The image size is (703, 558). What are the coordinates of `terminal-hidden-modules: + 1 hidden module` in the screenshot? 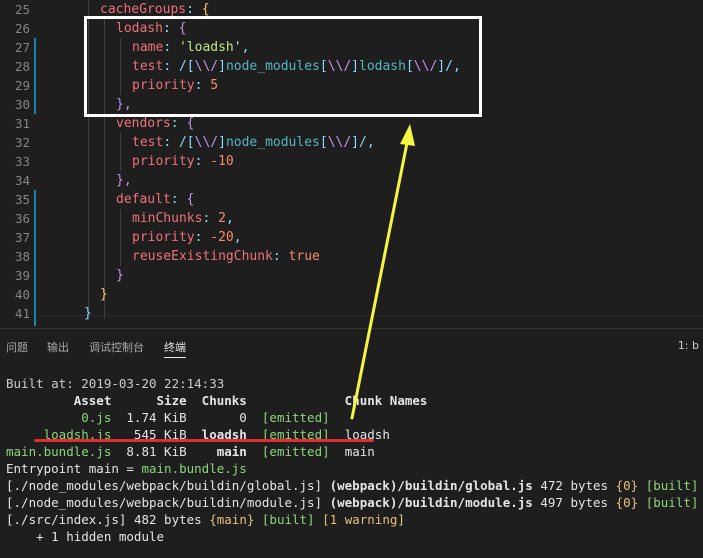 It's located at (85, 536).